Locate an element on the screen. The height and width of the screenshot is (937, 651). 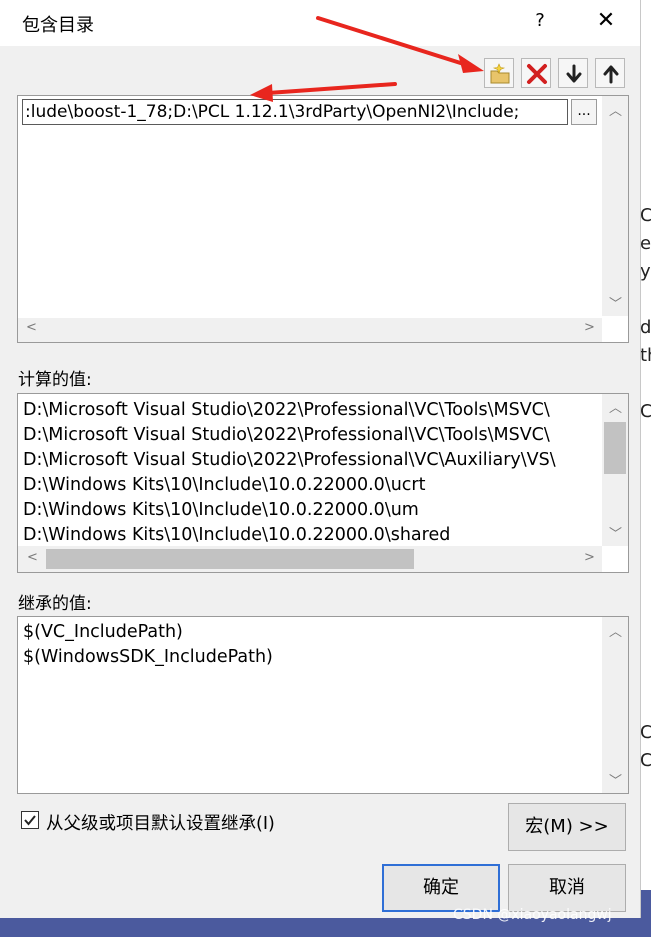
delete-line-button is located at coordinates (536, 73).